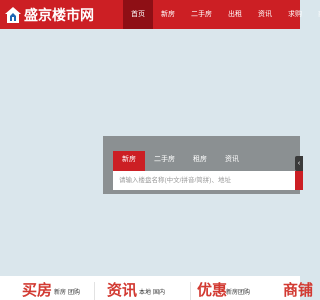 The height and width of the screenshot is (300, 320). What do you see at coordinates (299, 163) in the screenshot?
I see `chevron-left-icon: ‹` at bounding box center [299, 163].